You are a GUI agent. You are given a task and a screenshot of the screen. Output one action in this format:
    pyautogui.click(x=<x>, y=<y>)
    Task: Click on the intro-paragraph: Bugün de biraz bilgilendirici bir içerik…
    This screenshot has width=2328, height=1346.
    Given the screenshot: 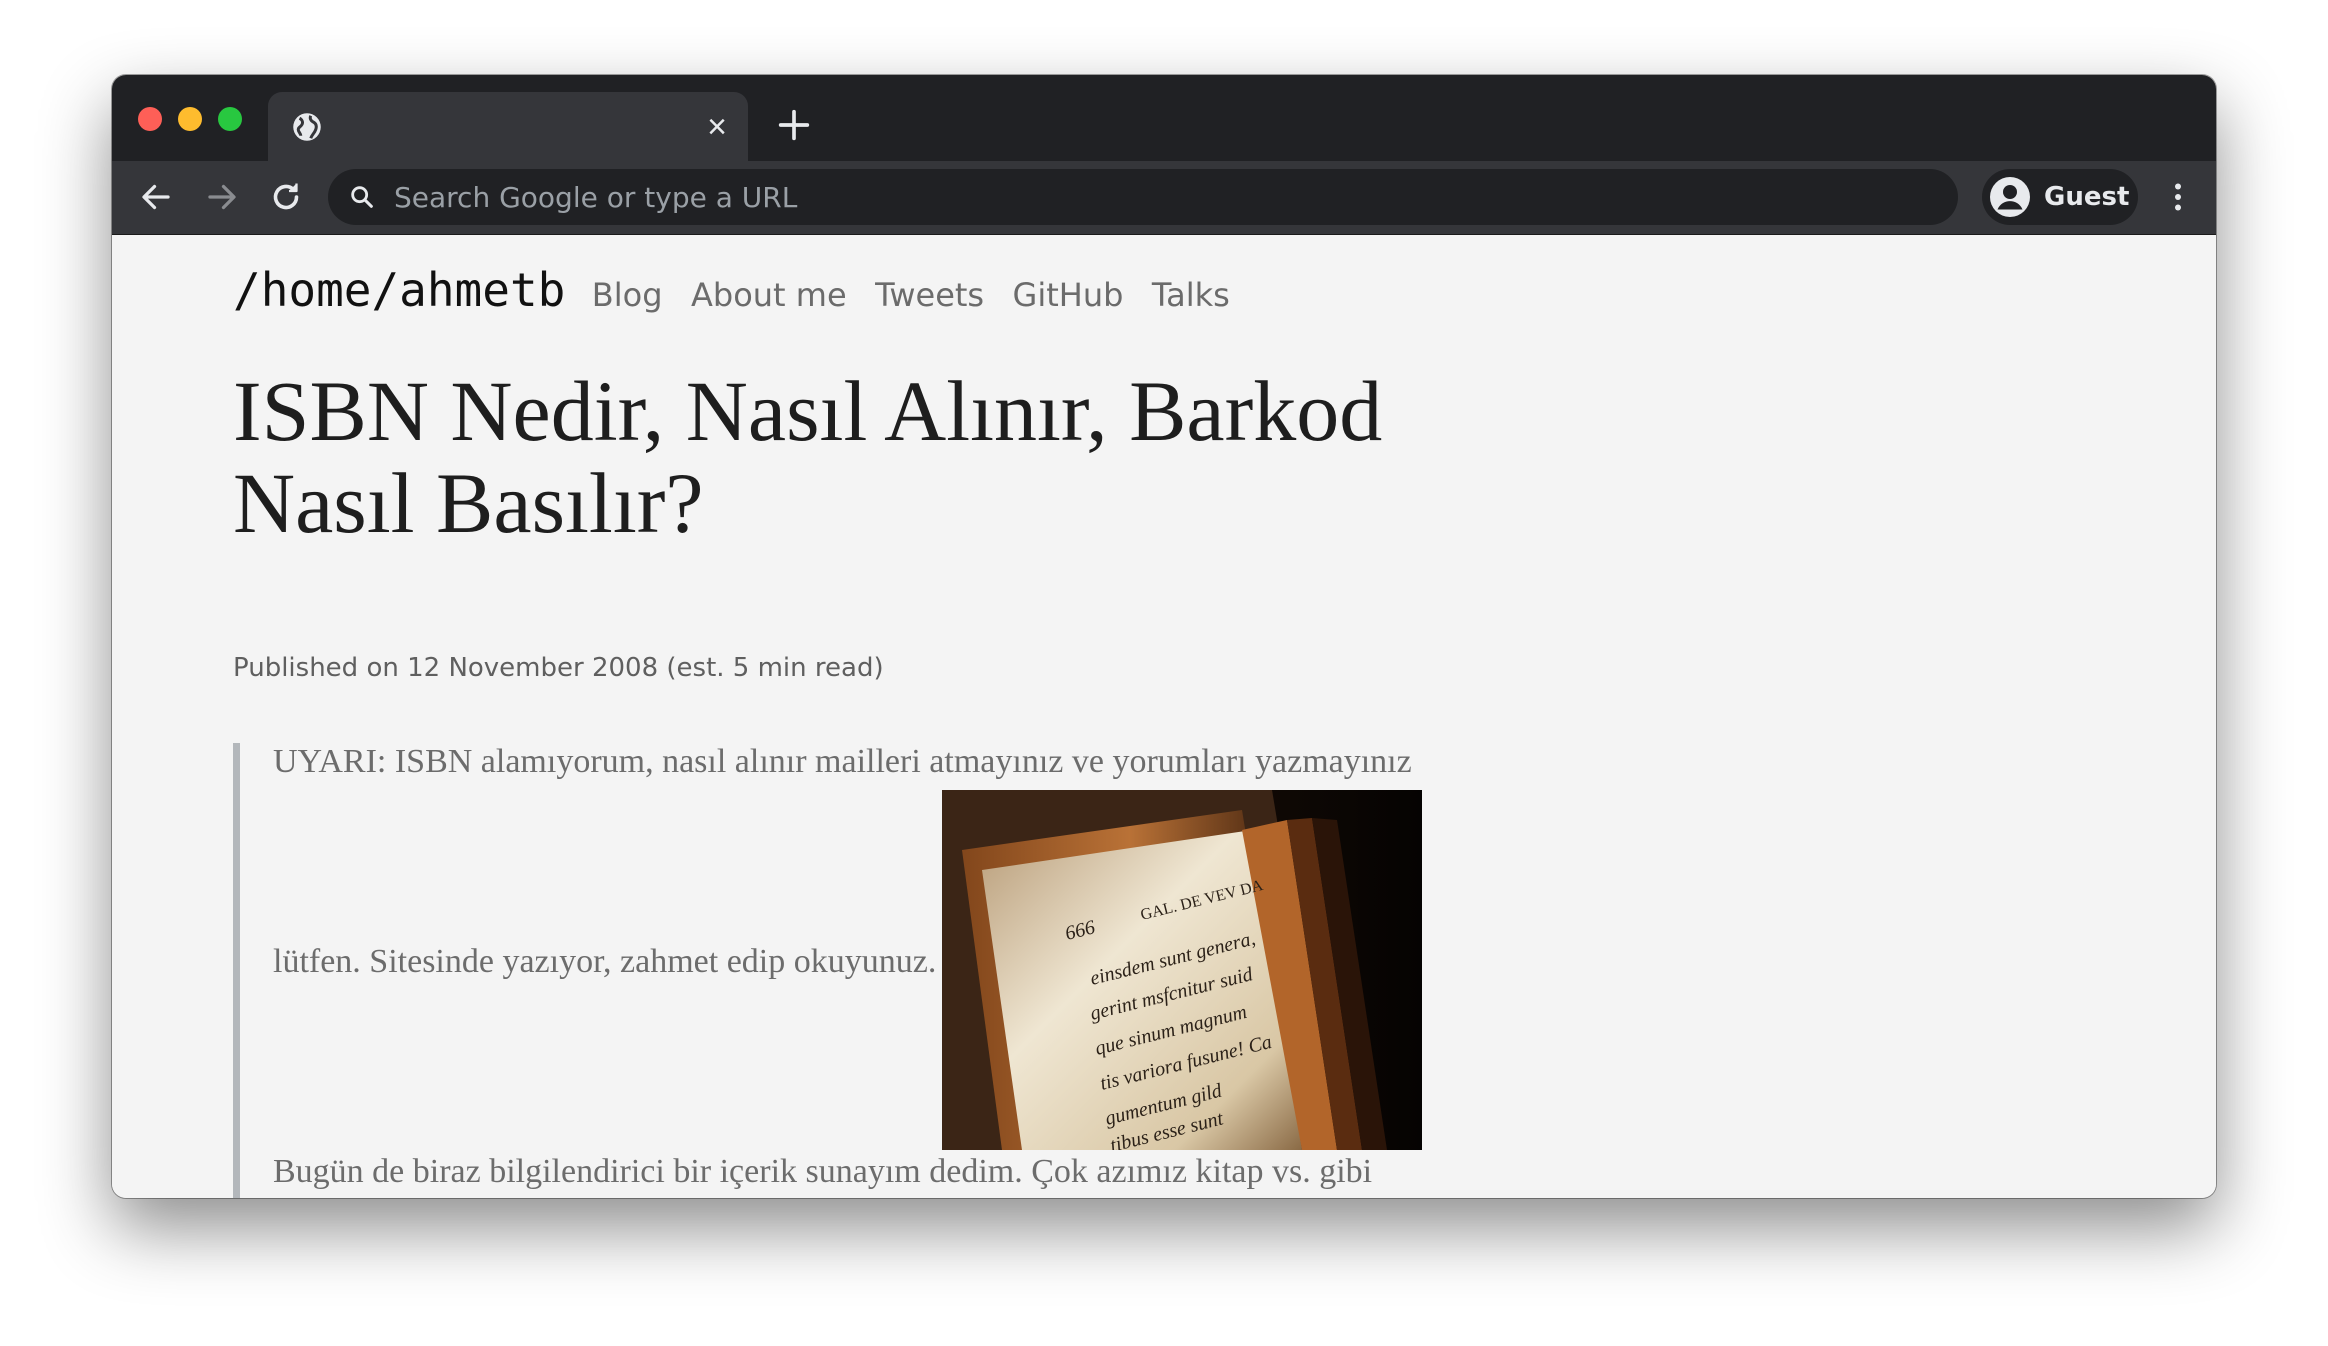 What is the action you would take?
    pyautogui.click(x=823, y=1171)
    